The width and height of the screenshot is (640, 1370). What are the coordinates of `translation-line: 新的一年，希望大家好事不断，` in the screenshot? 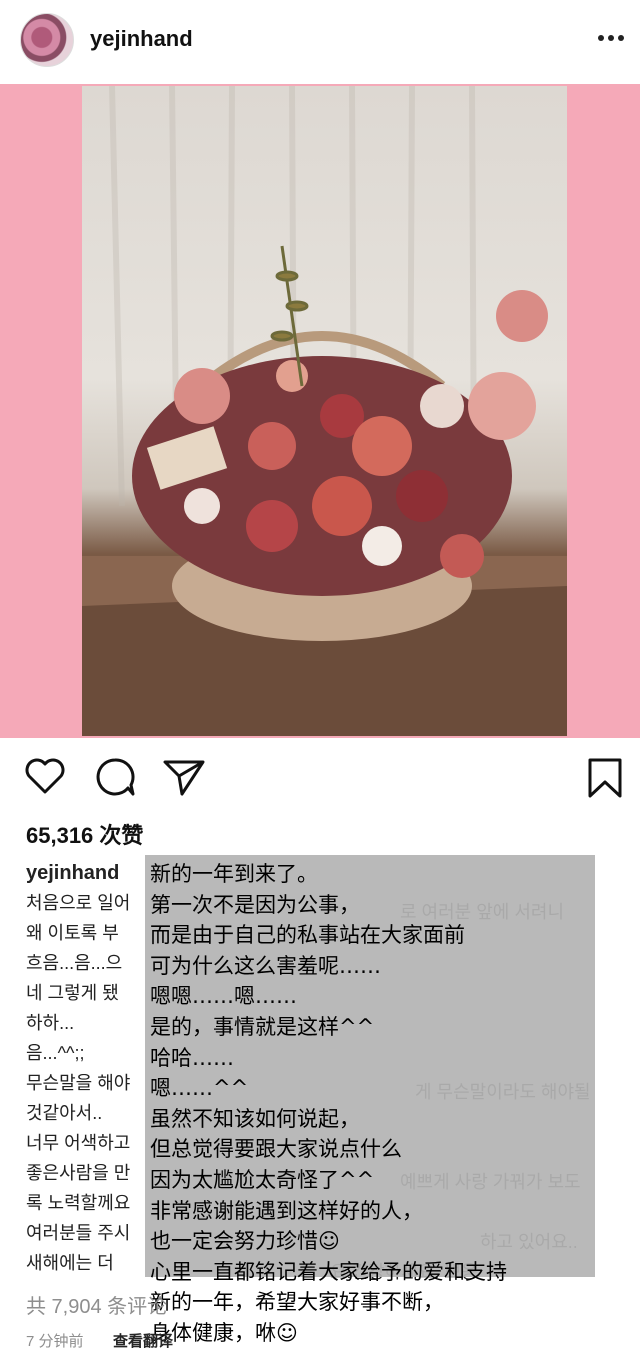 It's located at (297, 1302).